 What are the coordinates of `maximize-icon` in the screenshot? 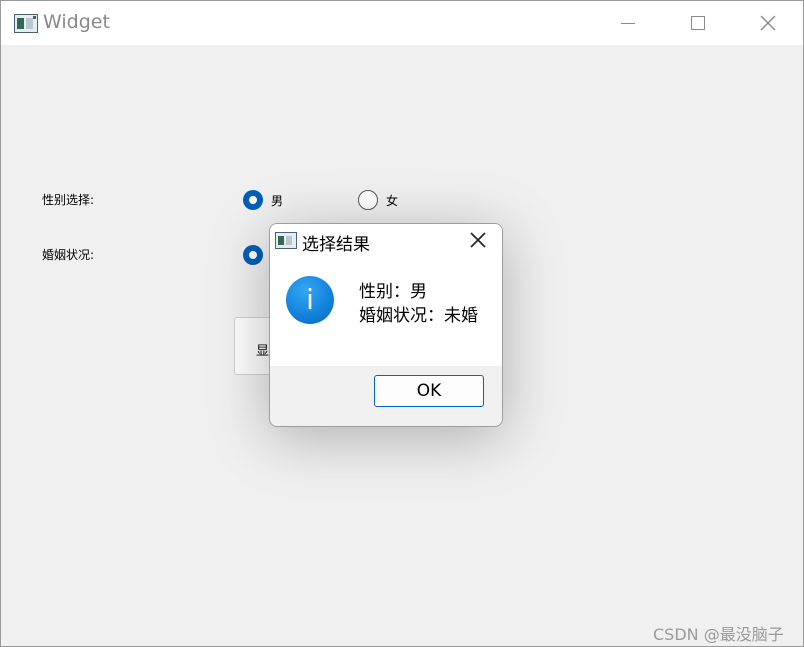 It's located at (698, 23).